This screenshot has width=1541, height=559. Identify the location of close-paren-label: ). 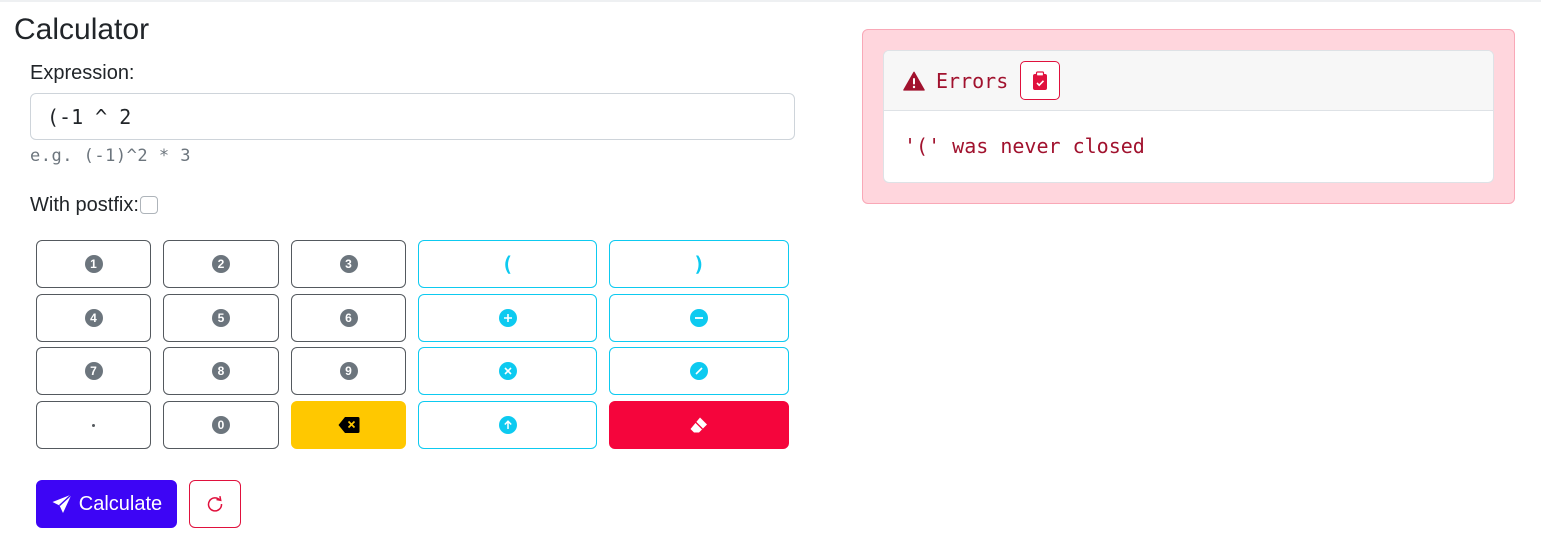
(699, 264).